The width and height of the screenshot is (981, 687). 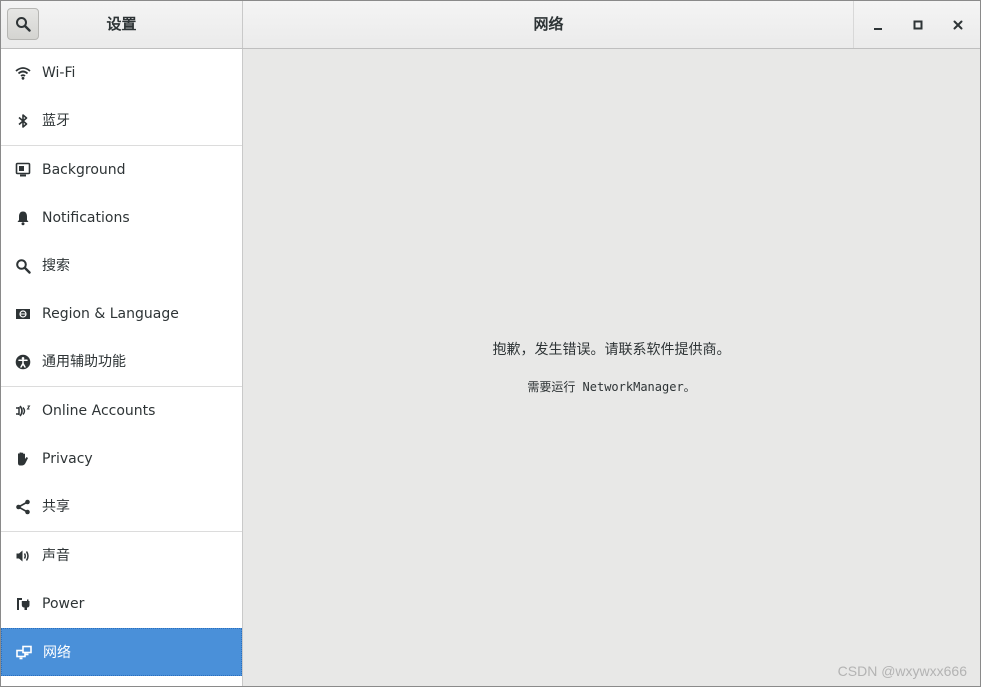 I want to click on sidebar-item-region-language: Region & Language, so click(x=121, y=314).